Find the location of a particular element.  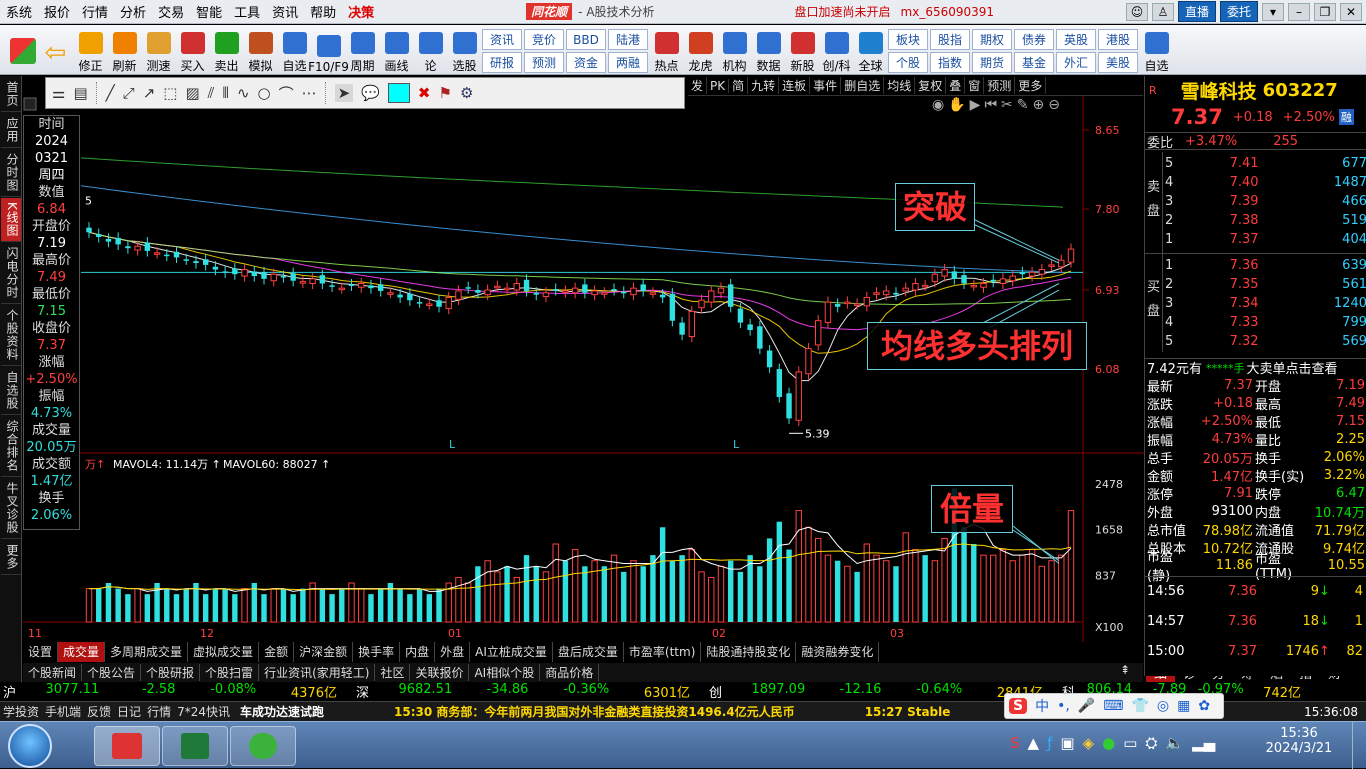

toolbar-btn-11: 选股 is located at coordinates (464, 51).